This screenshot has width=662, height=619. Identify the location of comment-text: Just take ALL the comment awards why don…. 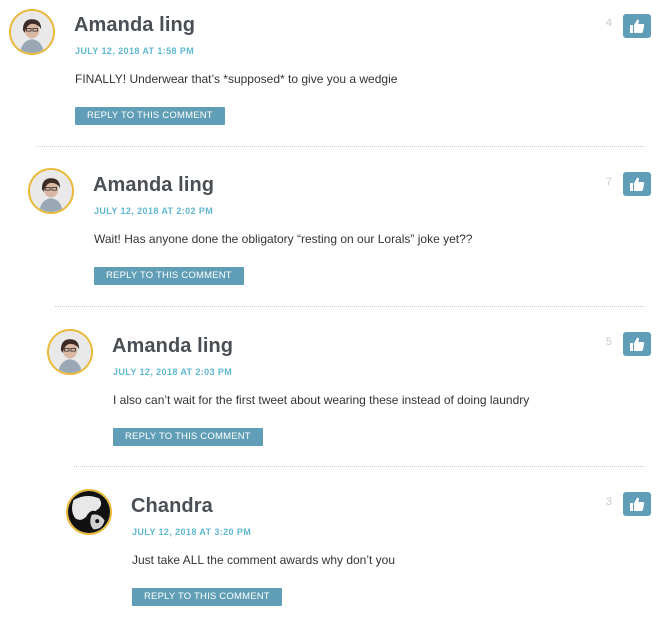
(264, 560).